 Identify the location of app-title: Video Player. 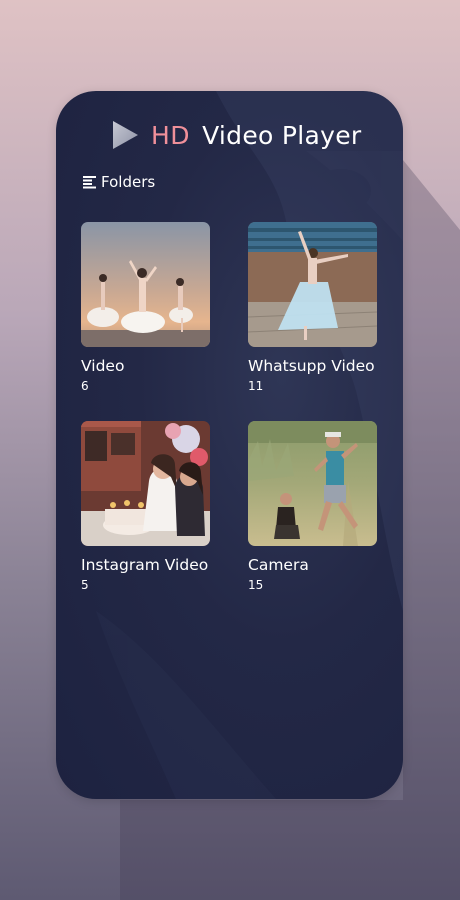
(282, 135).